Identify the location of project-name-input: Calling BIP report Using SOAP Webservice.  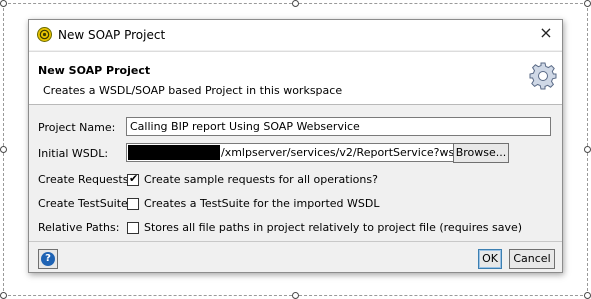
(338, 126).